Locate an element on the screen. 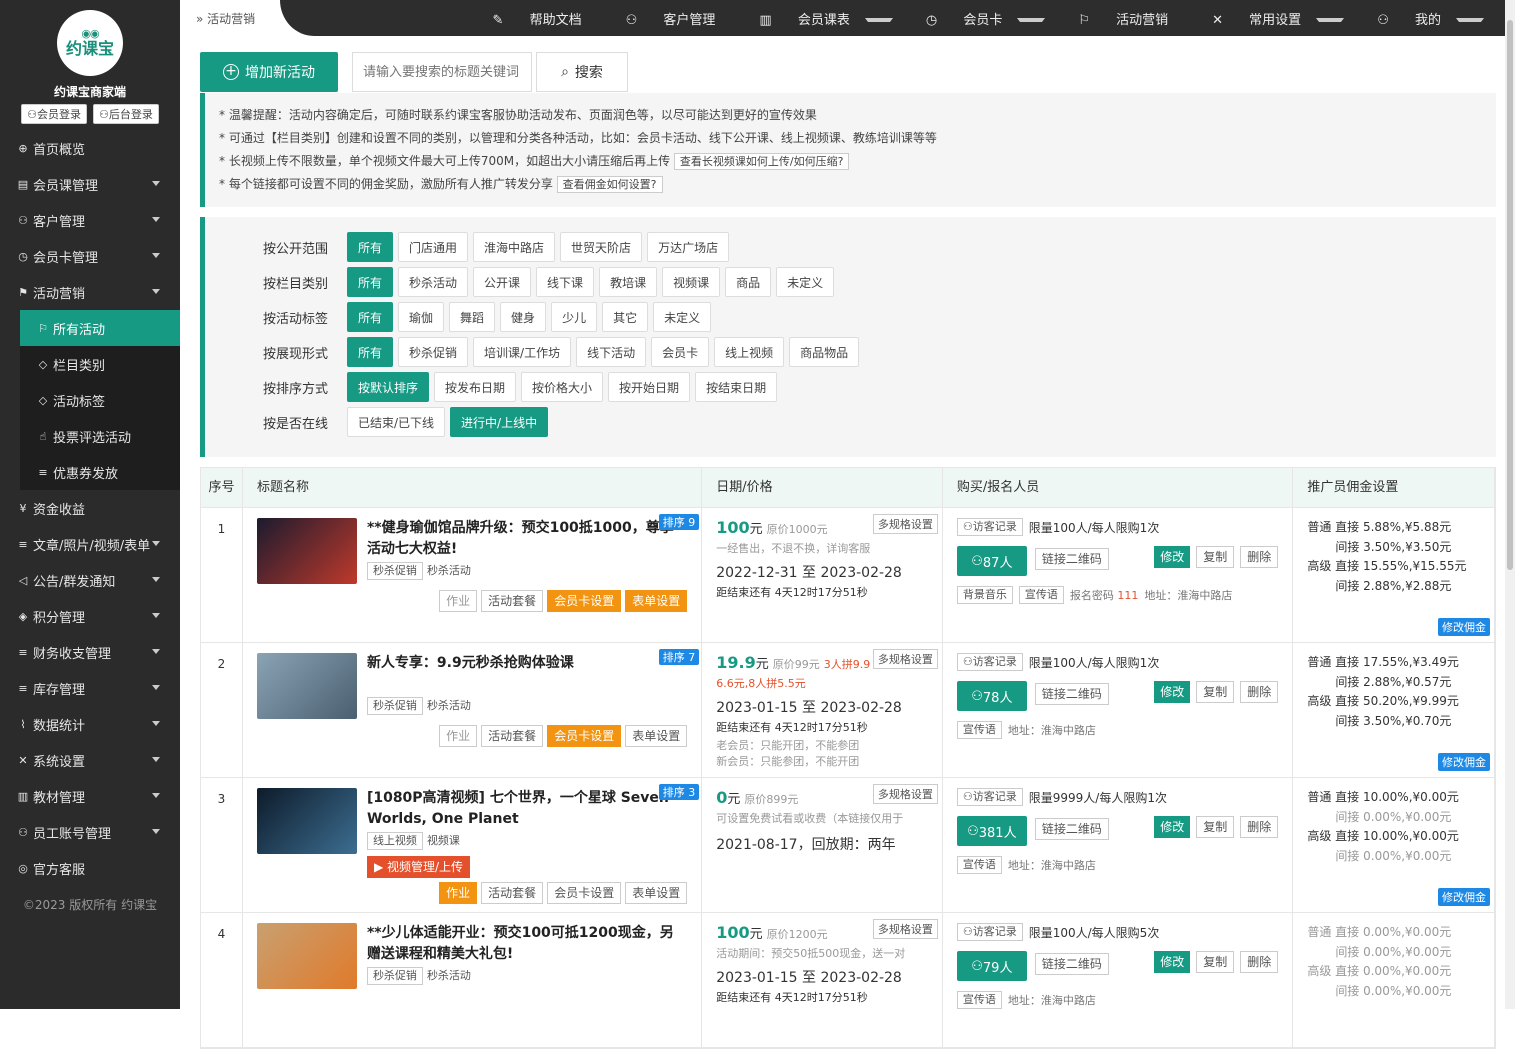  sidebar-item: ≡ 优惠券发放 is located at coordinates (100, 472).